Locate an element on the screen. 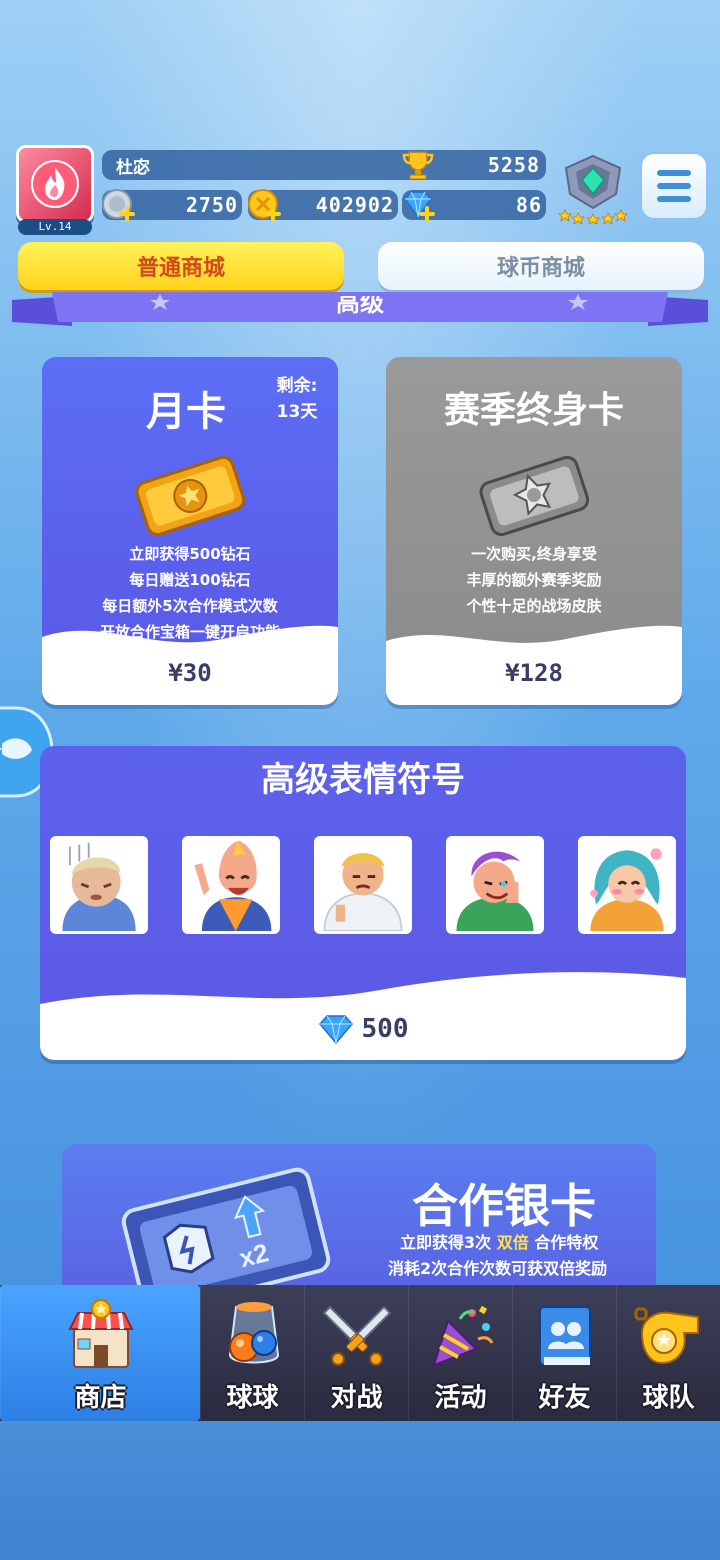 The image size is (720, 1560). gold-coin-plus-icon is located at coordinates (264, 205).